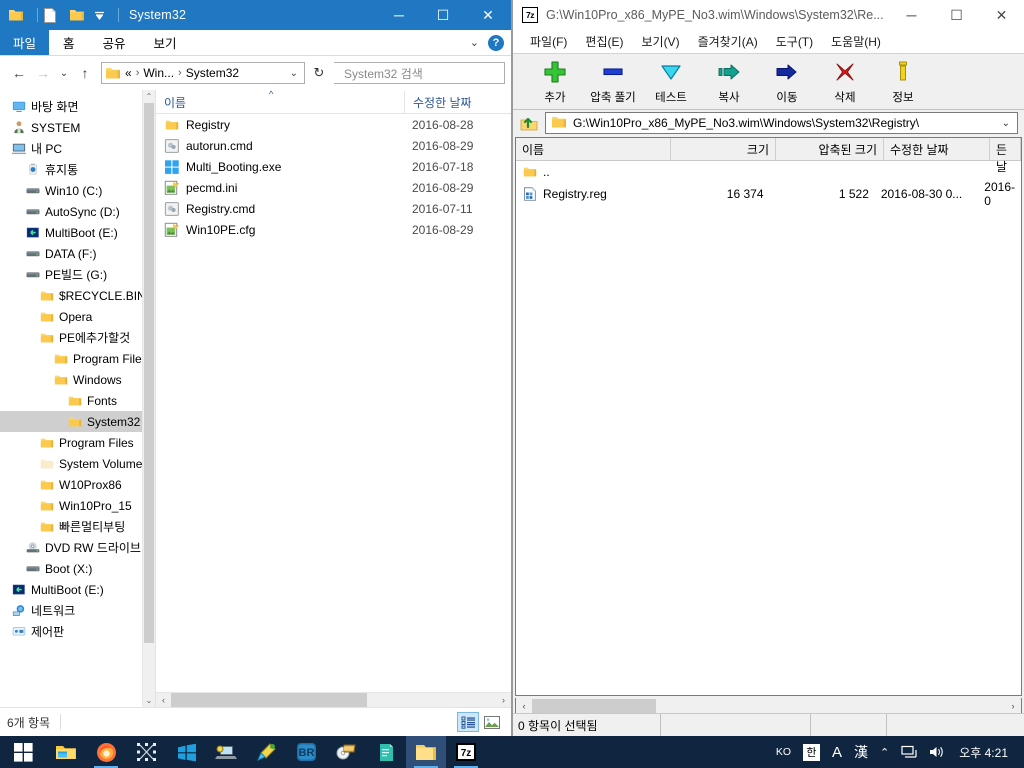  I want to click on taskbar-file-explorer, so click(66, 752).